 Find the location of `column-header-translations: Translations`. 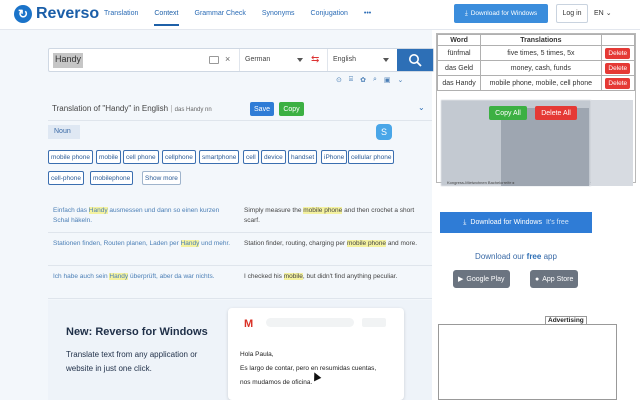

column-header-translations: Translations is located at coordinates (541, 40).